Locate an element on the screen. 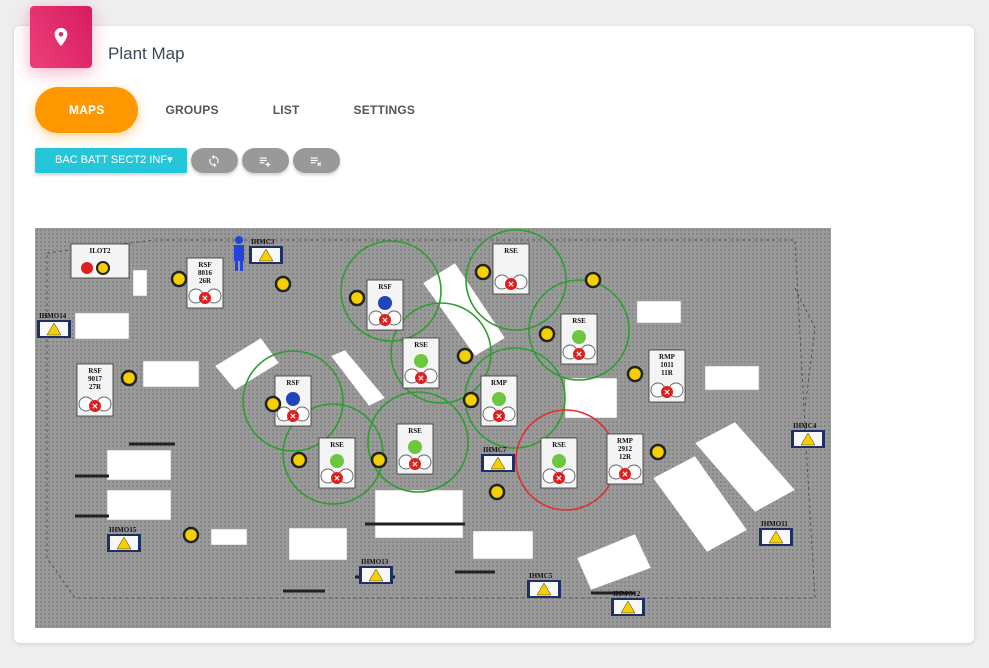 This screenshot has height=668, width=989. operator-body is located at coordinates (239, 253).